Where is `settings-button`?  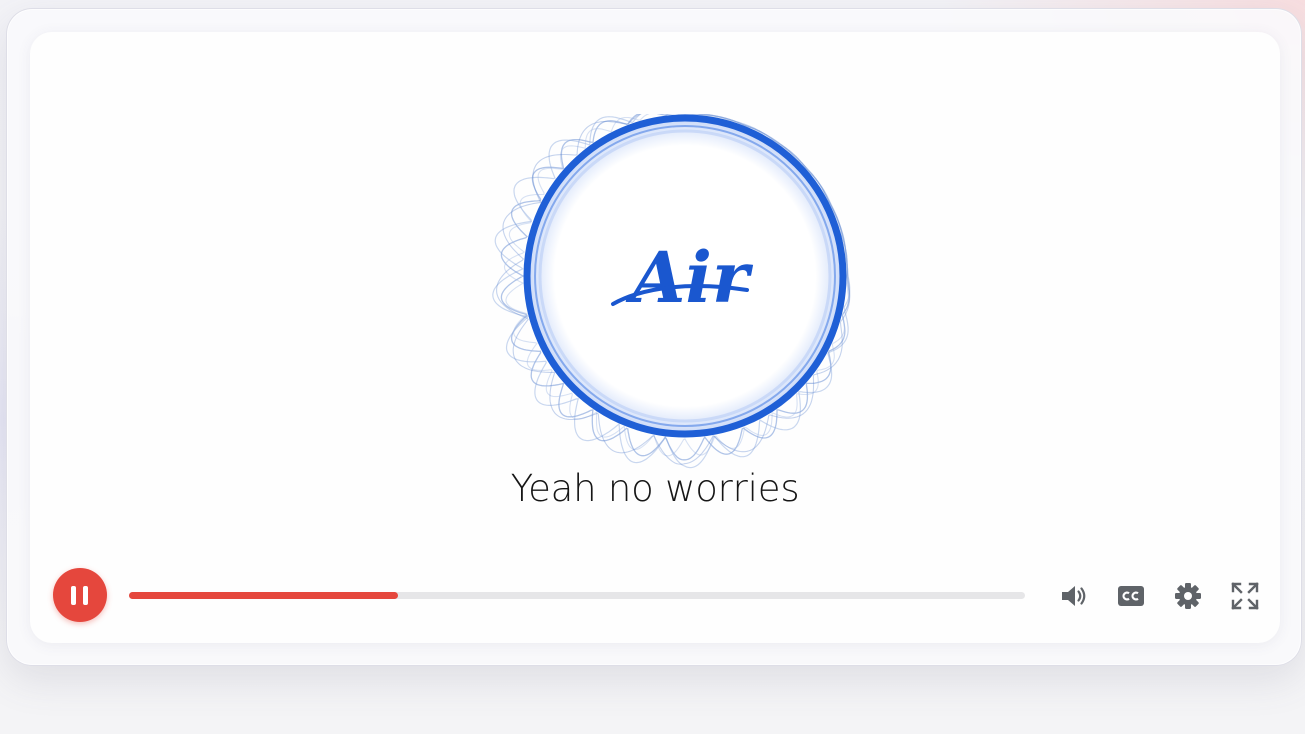
settings-button is located at coordinates (1188, 596).